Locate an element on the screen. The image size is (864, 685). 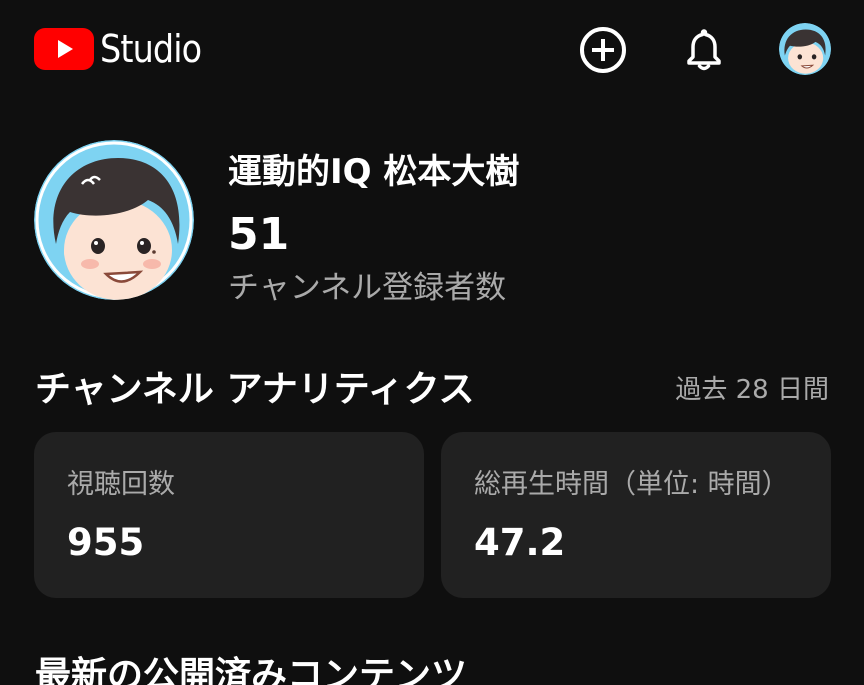
analytics-title: チャンネル アナリティクス is located at coordinates (255, 389).